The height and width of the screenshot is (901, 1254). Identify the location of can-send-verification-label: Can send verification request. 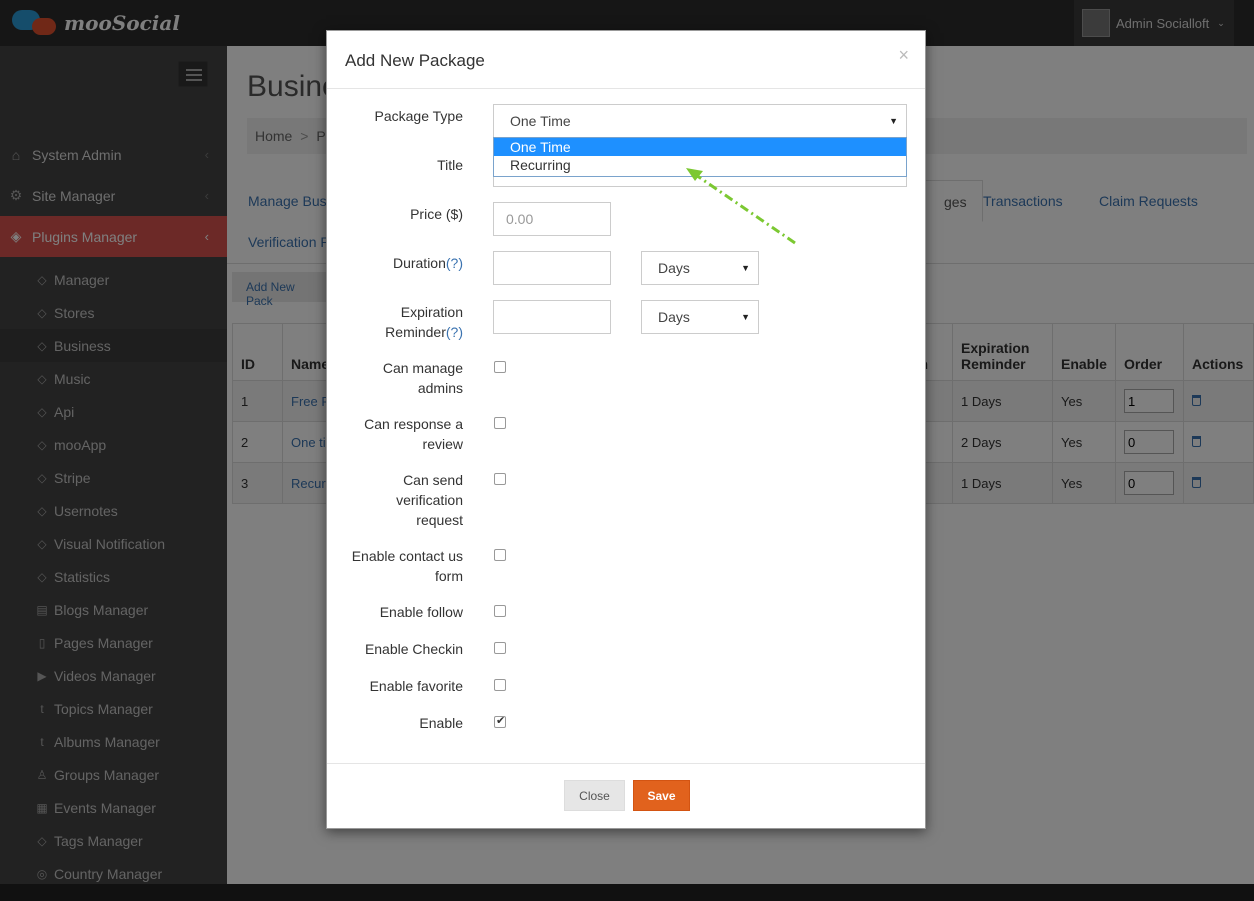
(429, 500).